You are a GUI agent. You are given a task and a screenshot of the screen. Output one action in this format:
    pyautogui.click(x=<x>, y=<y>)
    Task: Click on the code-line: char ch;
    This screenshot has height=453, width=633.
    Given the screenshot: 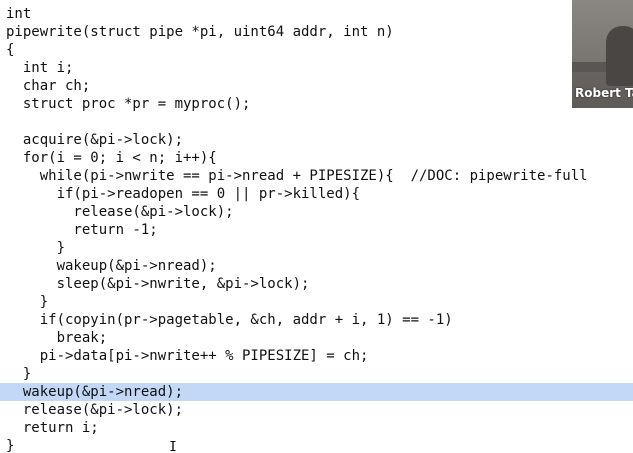 What is the action you would take?
    pyautogui.click(x=48, y=86)
    